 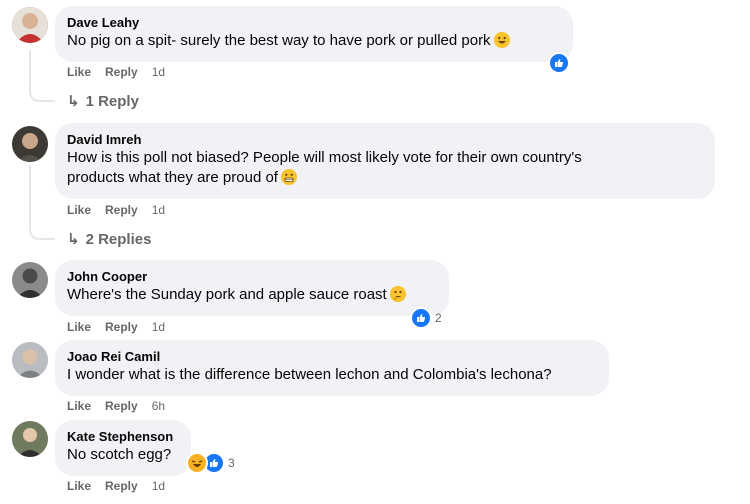 What do you see at coordinates (385, 178) in the screenshot?
I see `comment-text: products what they are proud of` at bounding box center [385, 178].